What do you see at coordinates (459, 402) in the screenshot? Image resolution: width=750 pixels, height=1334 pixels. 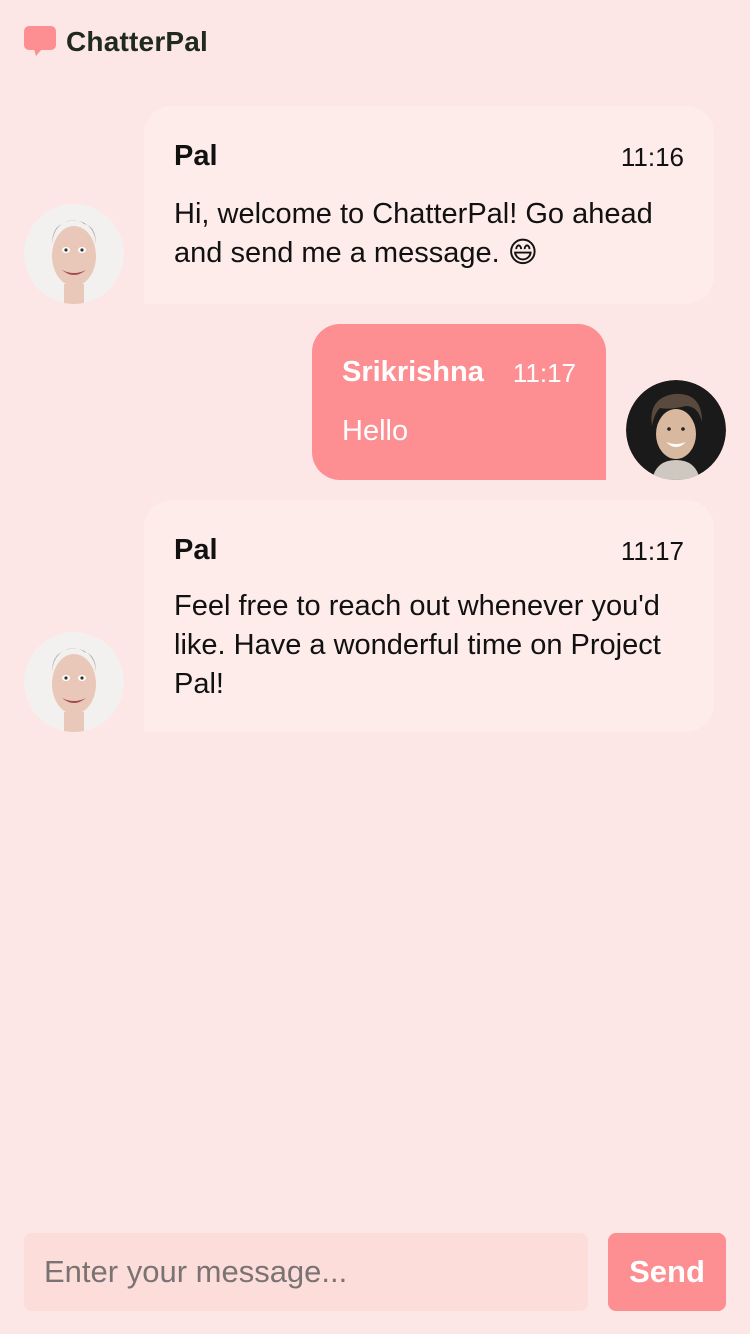 I see `message-bubble: Srikrishna 11:17 Hello` at bounding box center [459, 402].